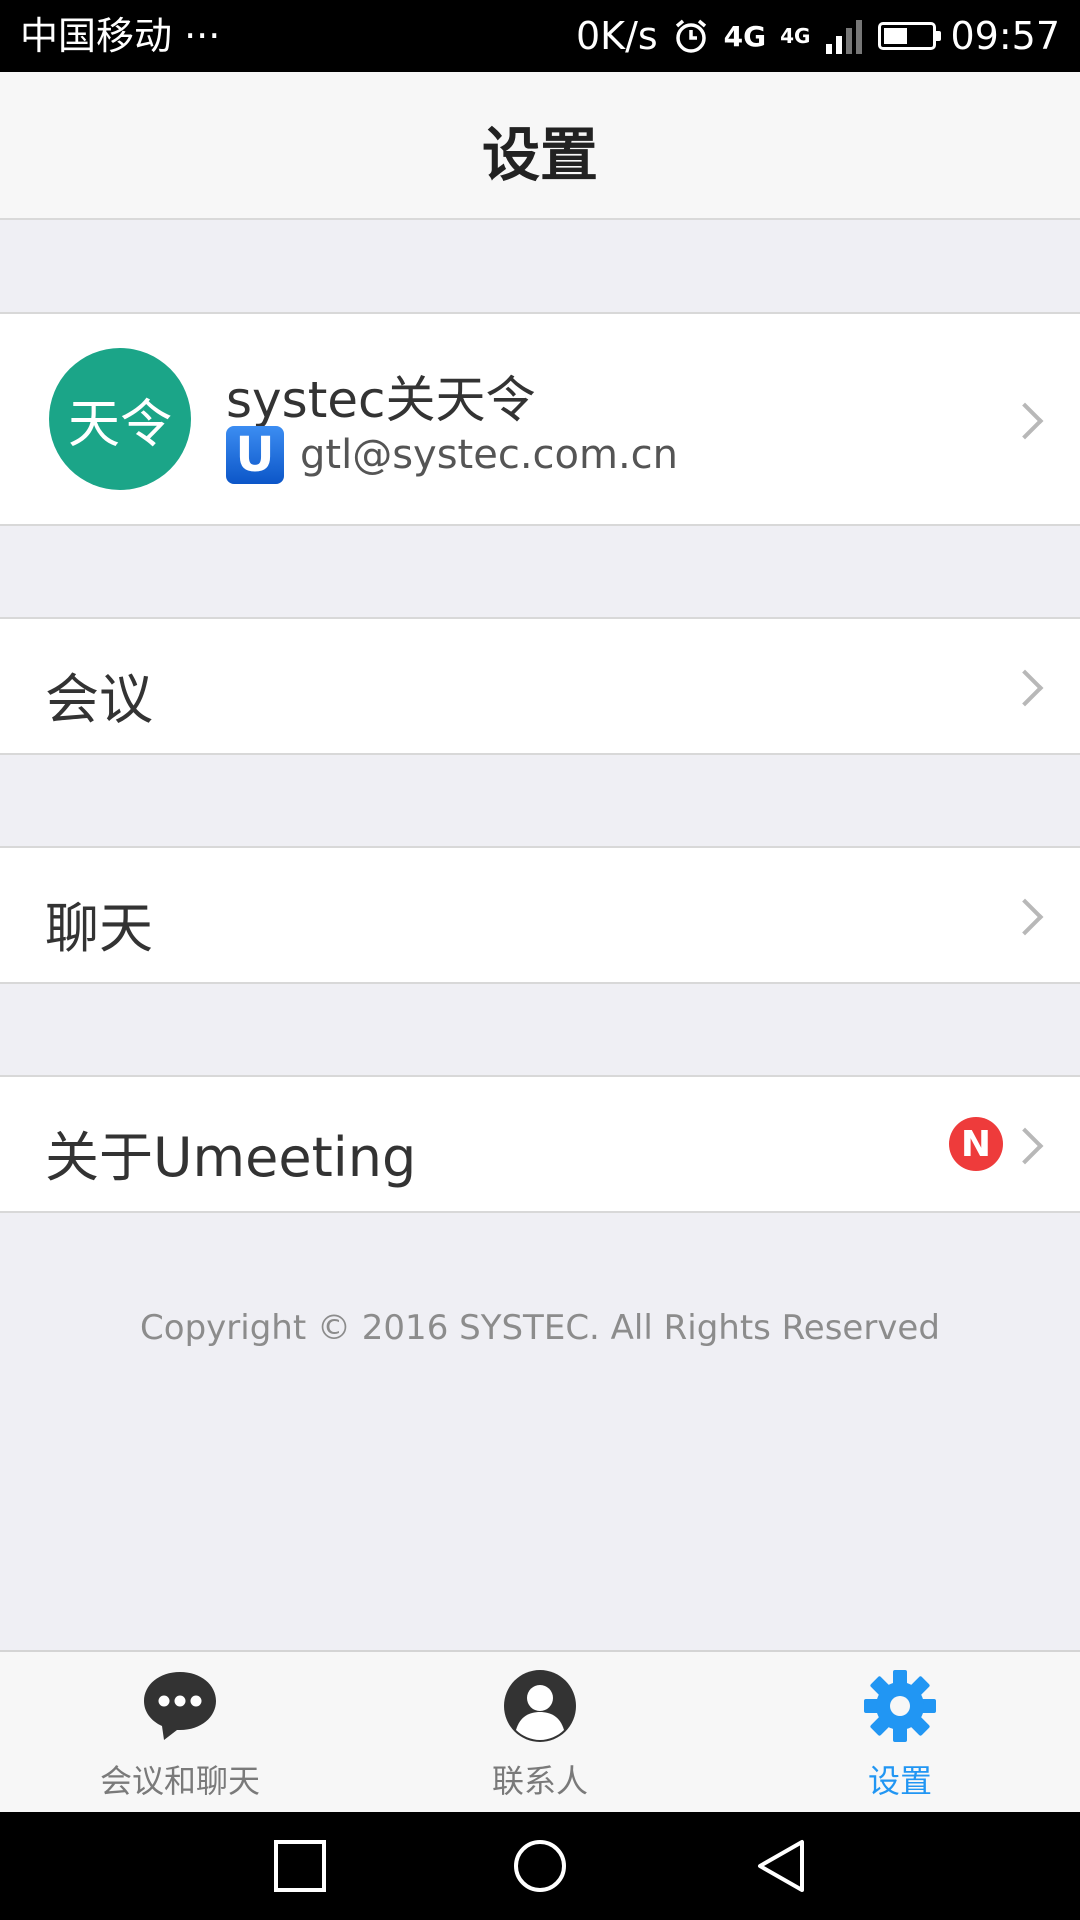 This screenshot has height=1920, width=1080. What do you see at coordinates (540, 1144) in the screenshot?
I see `menu-item-about: 关于Umeeting N` at bounding box center [540, 1144].